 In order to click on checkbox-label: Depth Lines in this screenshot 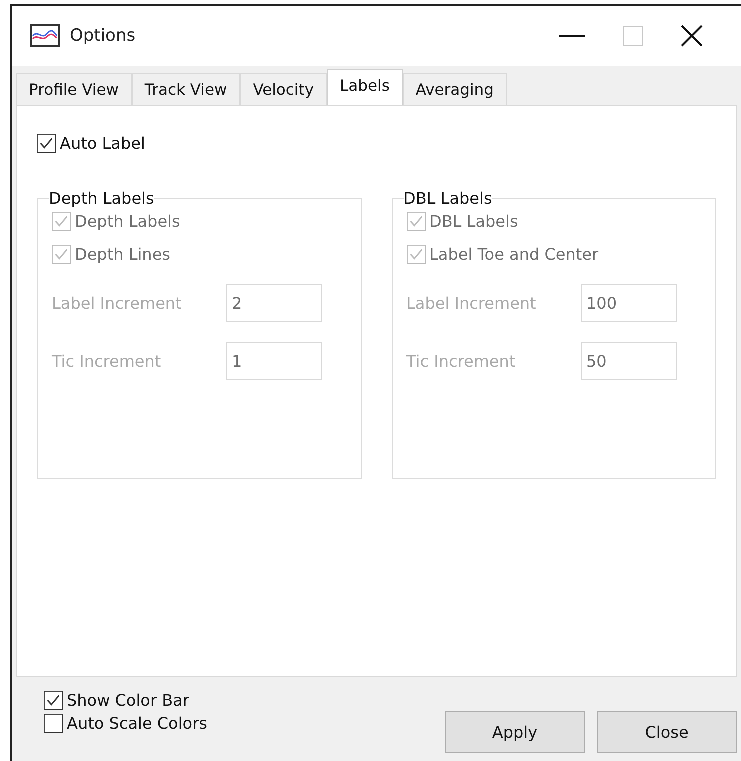, I will do `click(122, 254)`.